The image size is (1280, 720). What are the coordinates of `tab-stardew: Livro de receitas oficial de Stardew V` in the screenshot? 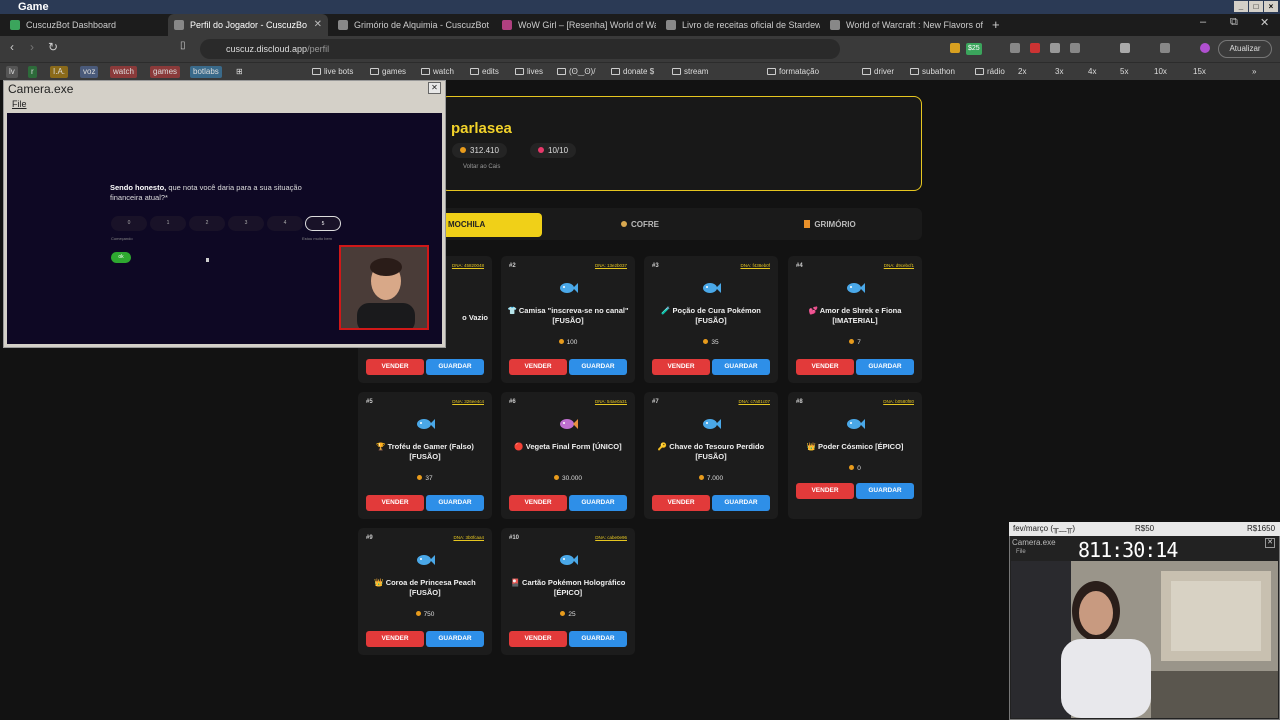 It's located at (740, 25).